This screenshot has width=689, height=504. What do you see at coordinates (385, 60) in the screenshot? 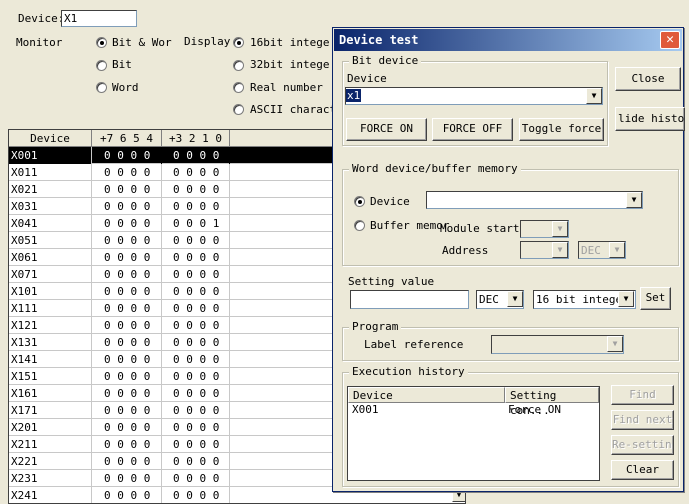
I see `bit-device-group-title: Bit device` at bounding box center [385, 60].